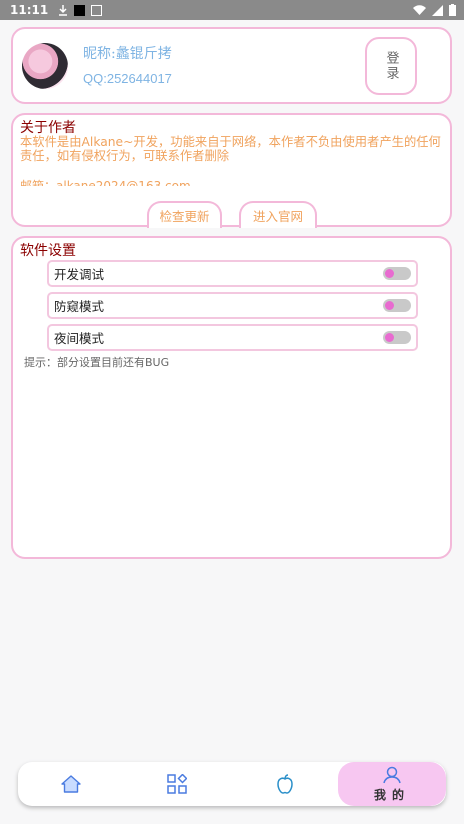 Image resolution: width=464 pixels, height=824 pixels. I want to click on battery-icon, so click(452, 10).